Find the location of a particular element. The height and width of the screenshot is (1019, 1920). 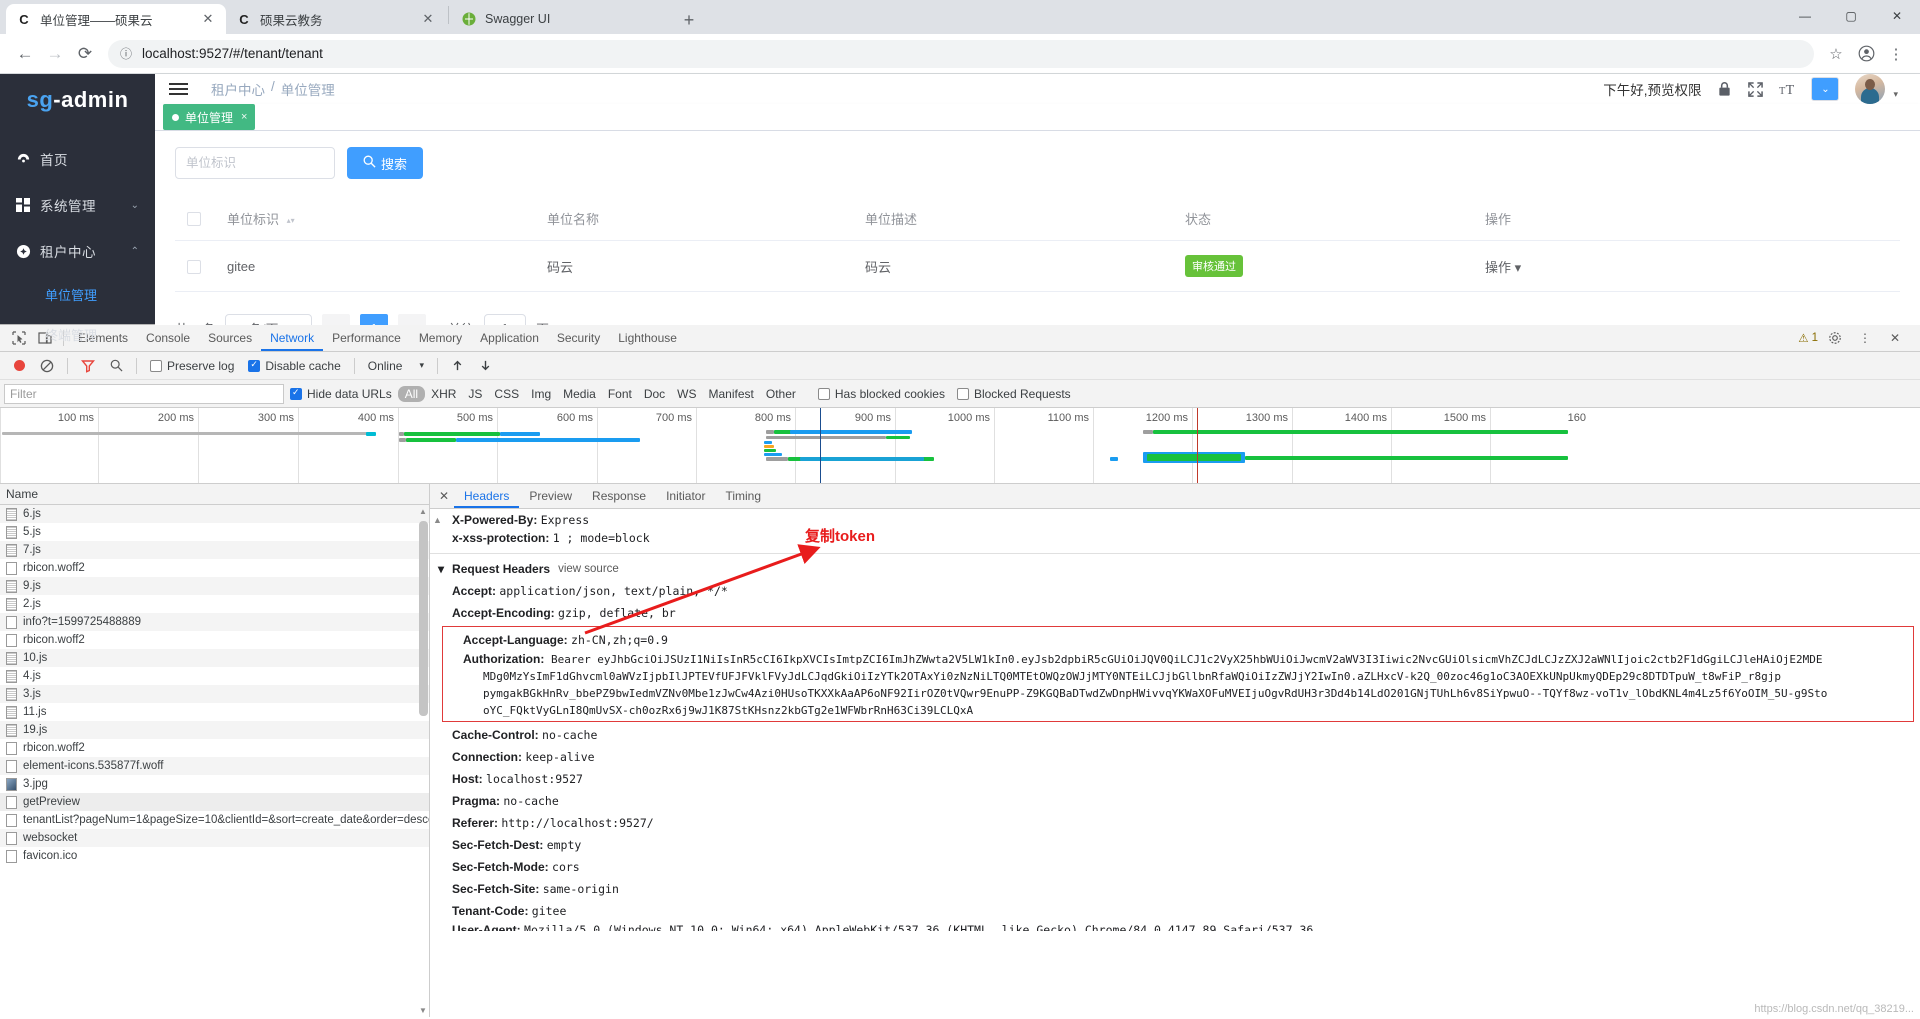

search-input is located at coordinates (255, 163).